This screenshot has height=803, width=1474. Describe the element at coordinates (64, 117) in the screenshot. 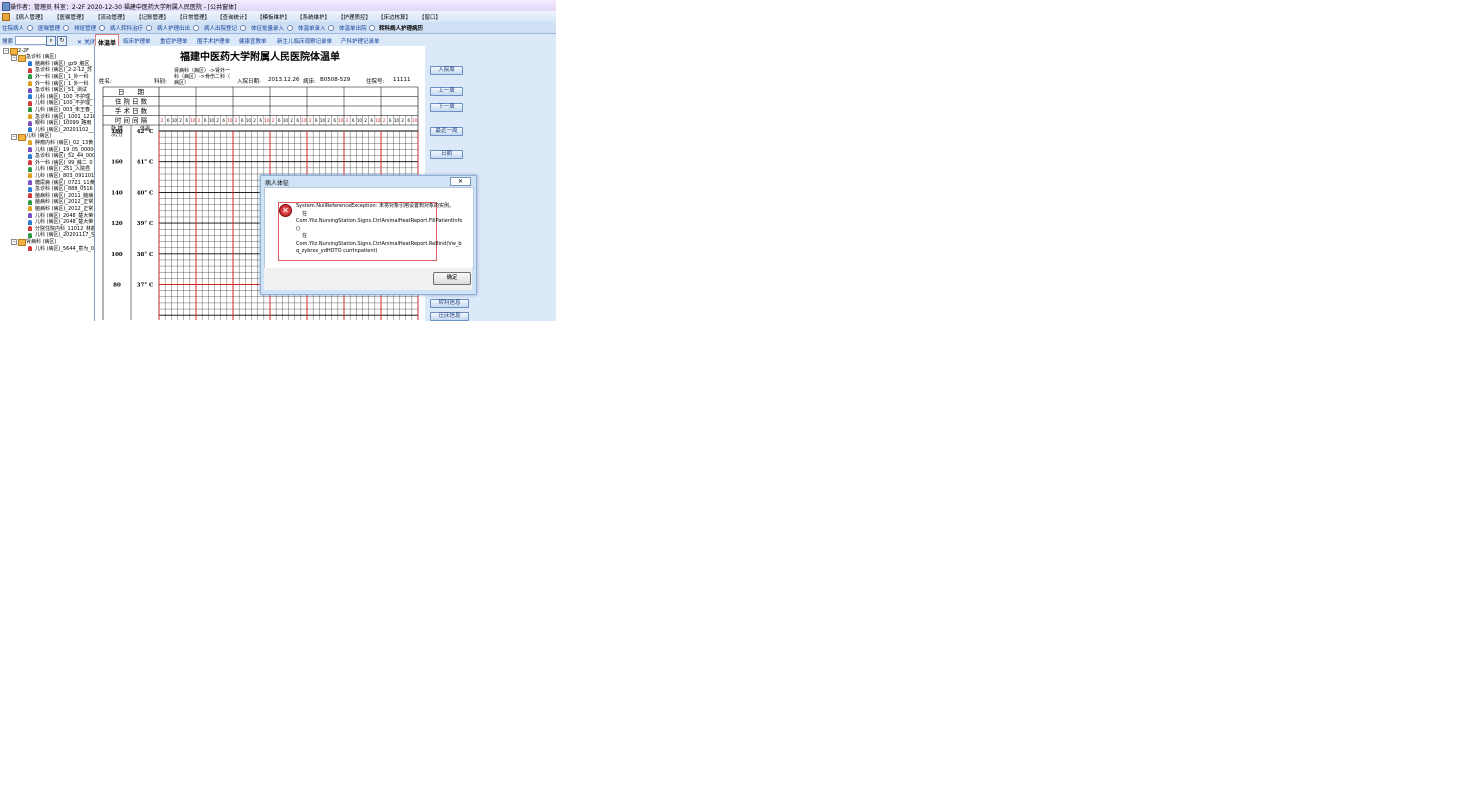

I see `tree-patient-item: 急诊科 (病区)_1001_1216` at that location.